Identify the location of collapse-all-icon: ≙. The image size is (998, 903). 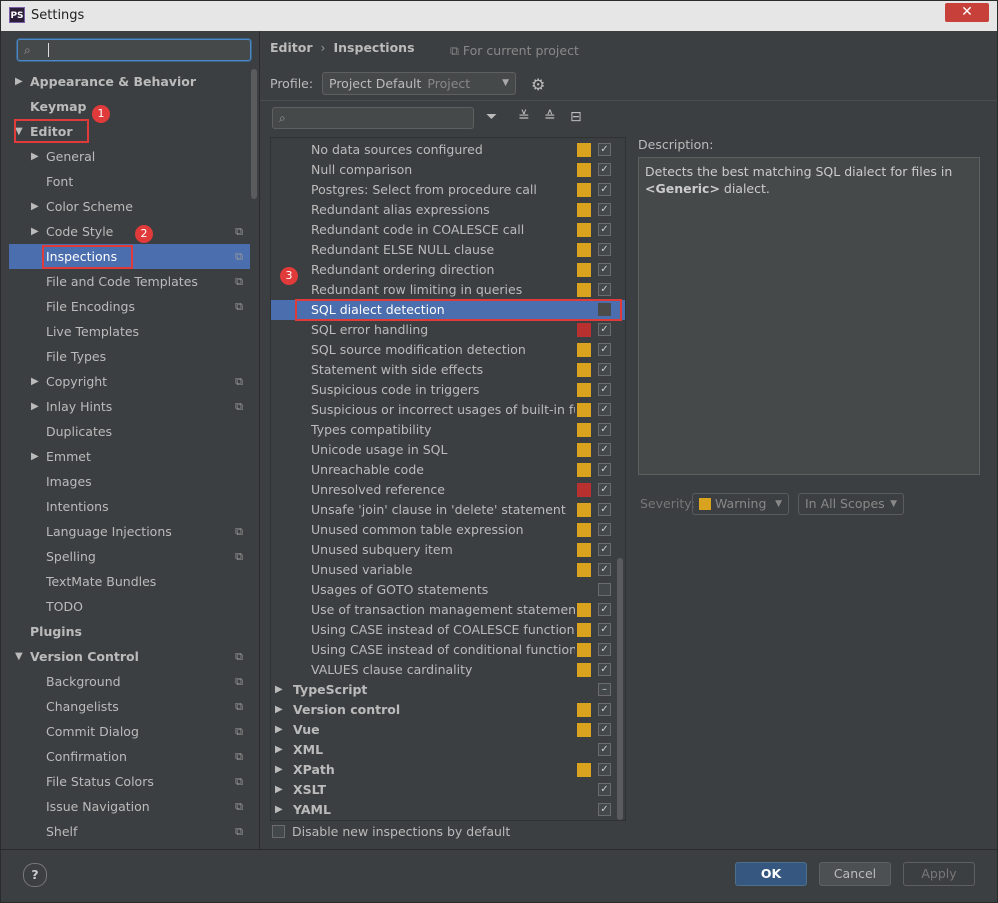
(550, 117).